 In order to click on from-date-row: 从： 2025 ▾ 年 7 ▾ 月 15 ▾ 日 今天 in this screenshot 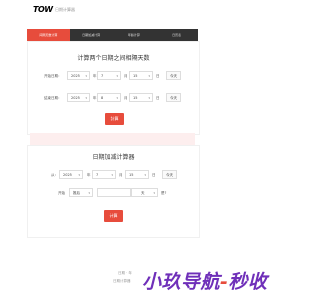, I will do `click(113, 175)`.